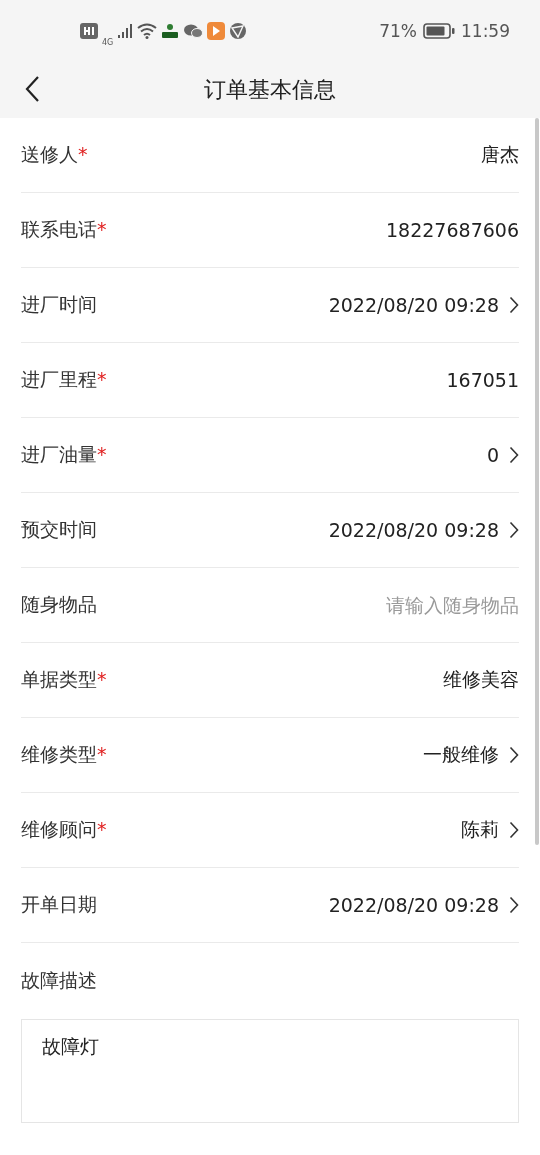 The width and height of the screenshot is (540, 1155). What do you see at coordinates (482, 380) in the screenshot?
I see `field-value: 167051` at bounding box center [482, 380].